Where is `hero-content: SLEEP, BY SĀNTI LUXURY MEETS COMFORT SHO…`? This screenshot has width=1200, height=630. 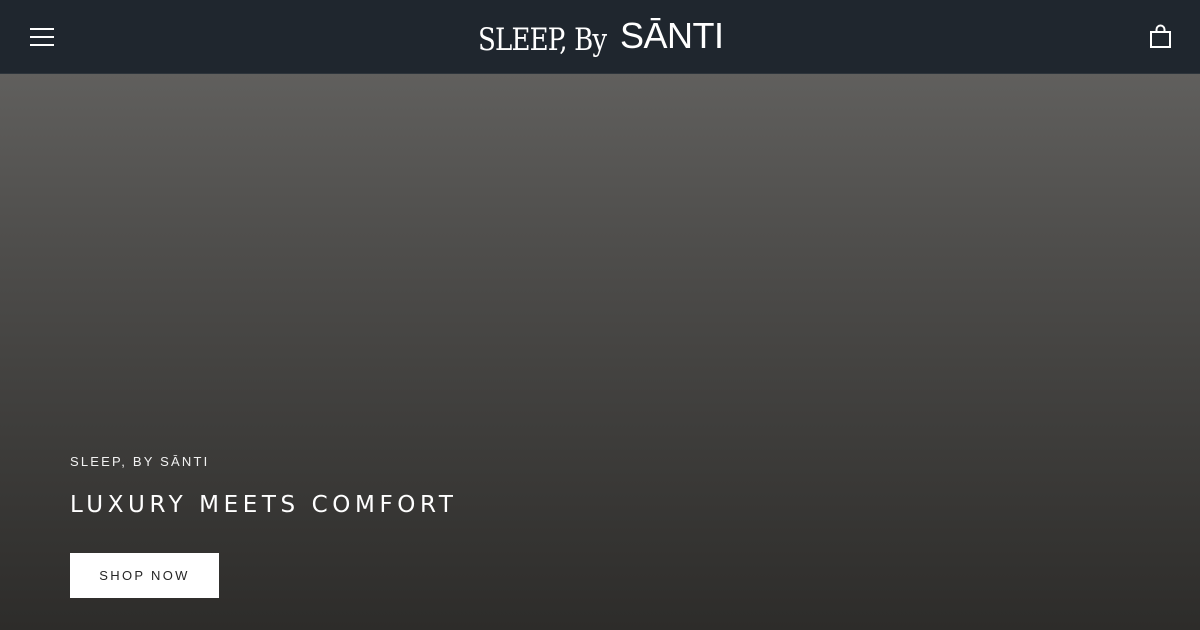
hero-content: SLEEP, BY SĀNTI LUXURY MEETS COMFORT SHO… is located at coordinates (264, 526).